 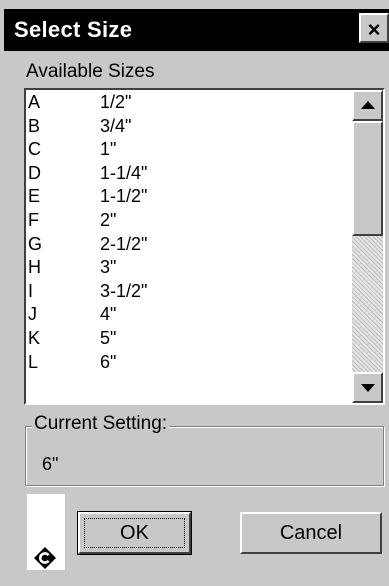 I want to click on size-value: 1-1/4", so click(x=124, y=172).